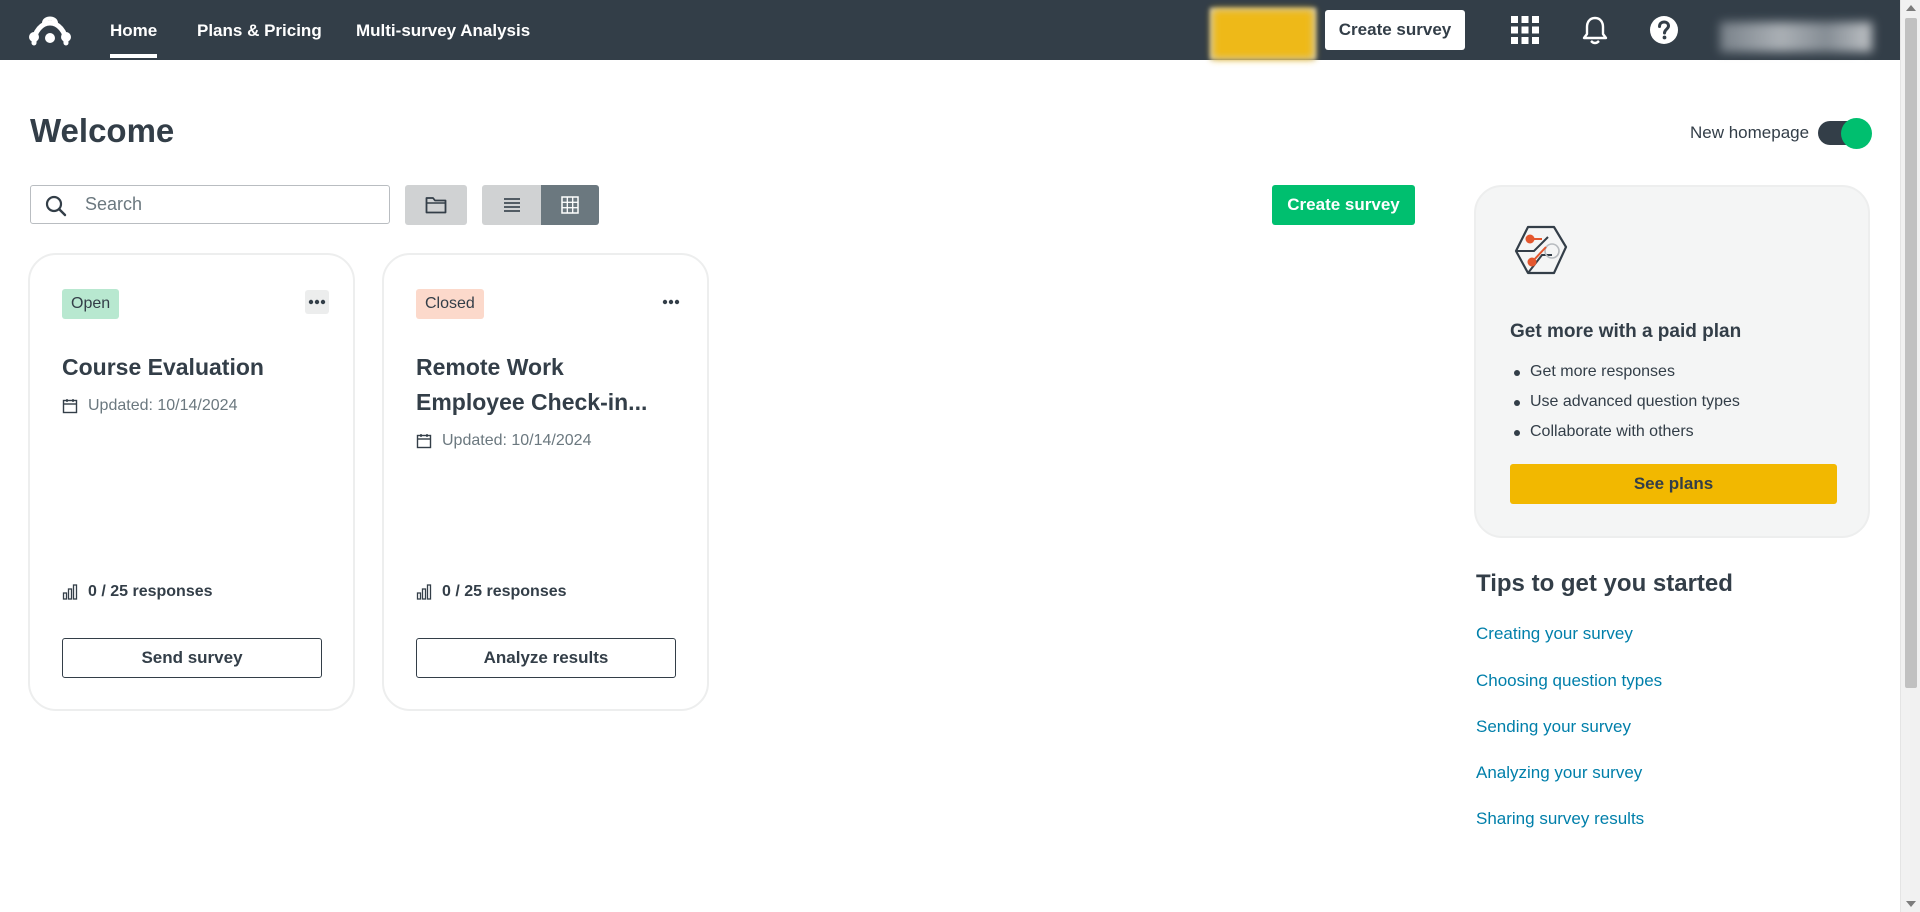 The width and height of the screenshot is (1920, 912). What do you see at coordinates (1540, 253) in the screenshot?
I see `upgrade-illustration-icon` at bounding box center [1540, 253].